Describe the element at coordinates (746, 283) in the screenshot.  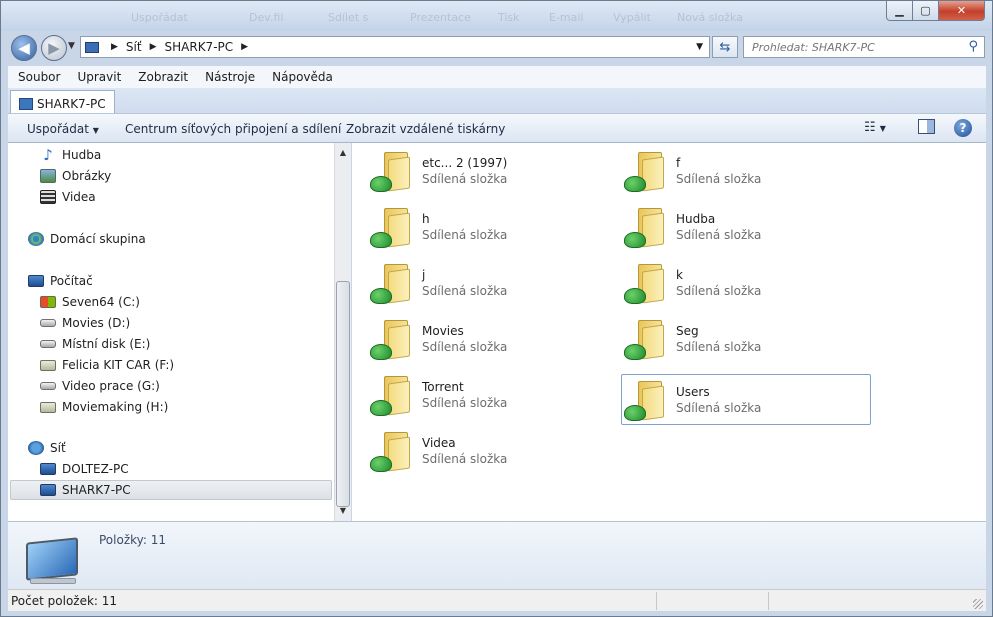
I see `shared-folder-item: k Sdílená složka` at that location.